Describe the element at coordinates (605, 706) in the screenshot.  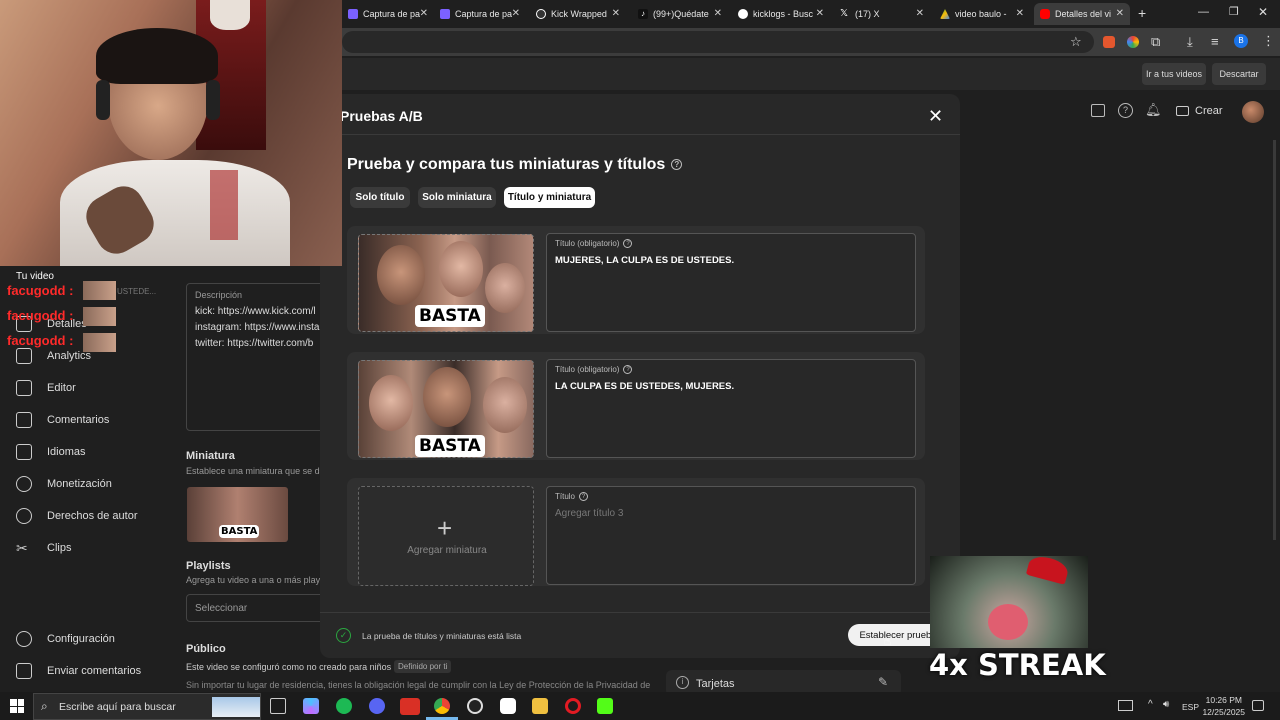
I see `kick-icon` at that location.